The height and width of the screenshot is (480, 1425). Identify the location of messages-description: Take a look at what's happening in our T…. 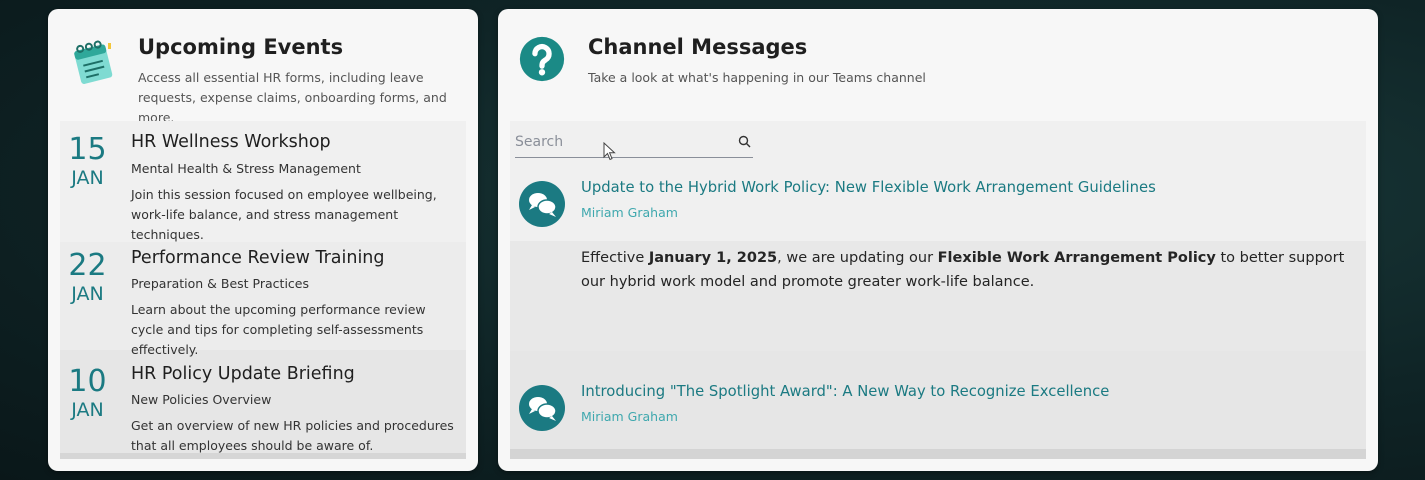
(757, 77).